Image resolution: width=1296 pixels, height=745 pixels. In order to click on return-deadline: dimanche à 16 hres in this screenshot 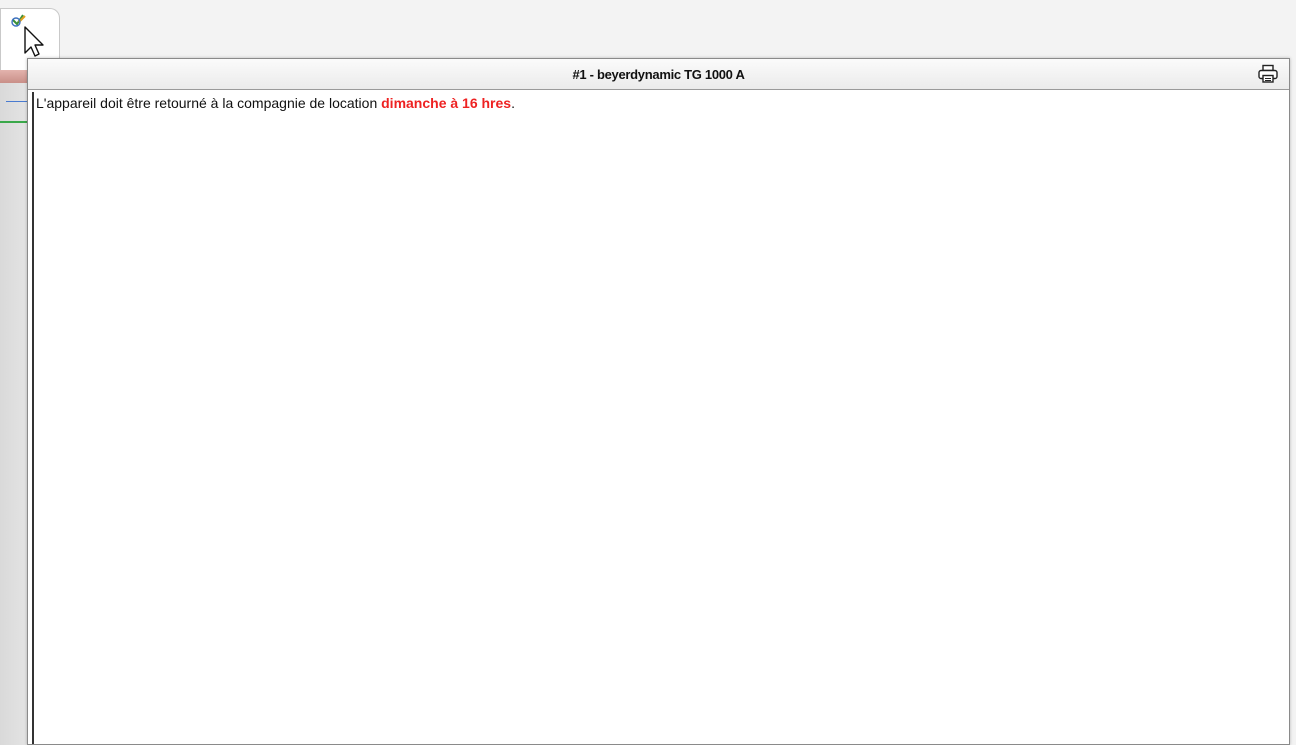, I will do `click(446, 103)`.